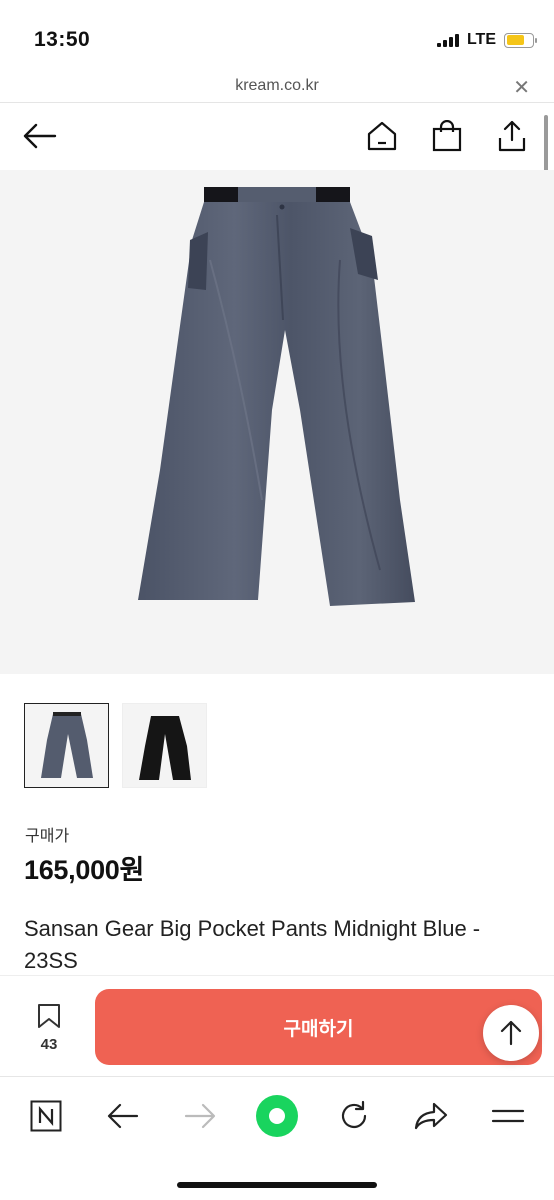 This screenshot has width=554, height=1200. I want to click on home-icon, so click(382, 136).